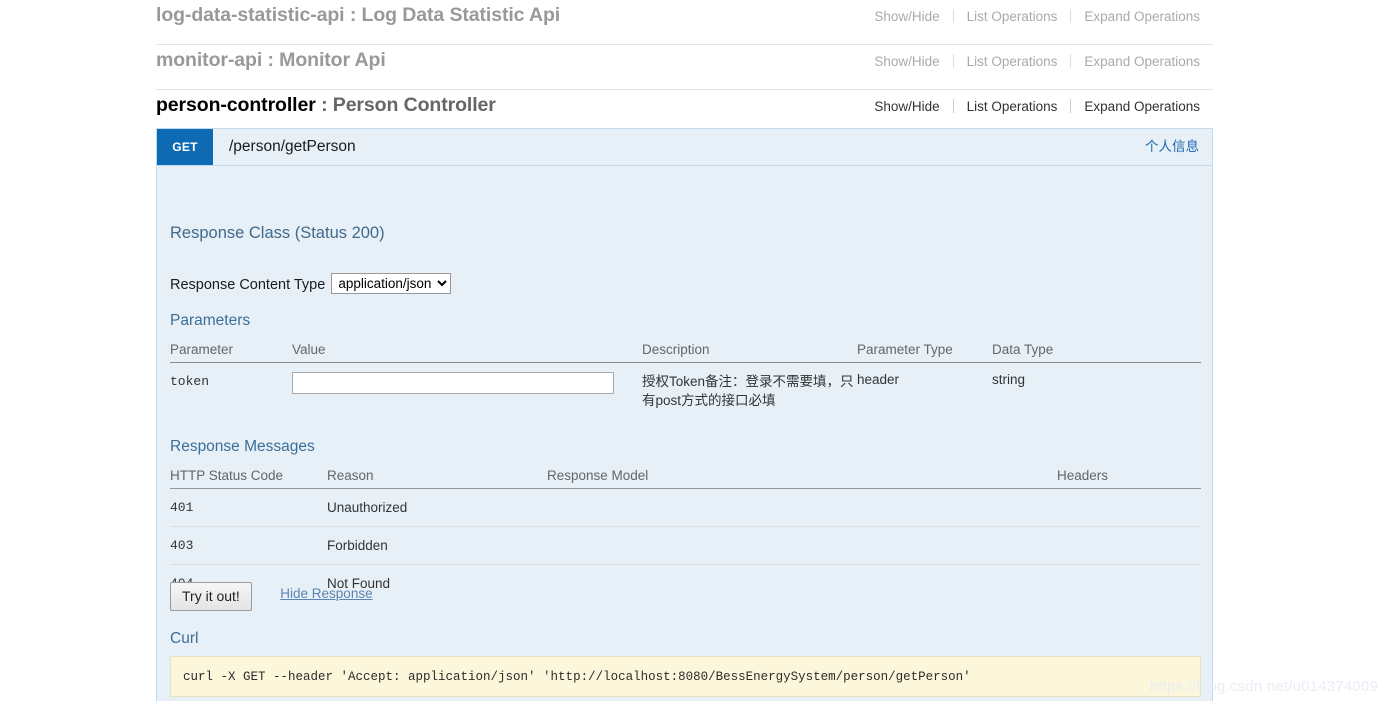 This screenshot has width=1386, height=701. I want to click on status-reason: Forbidden, so click(437, 545).